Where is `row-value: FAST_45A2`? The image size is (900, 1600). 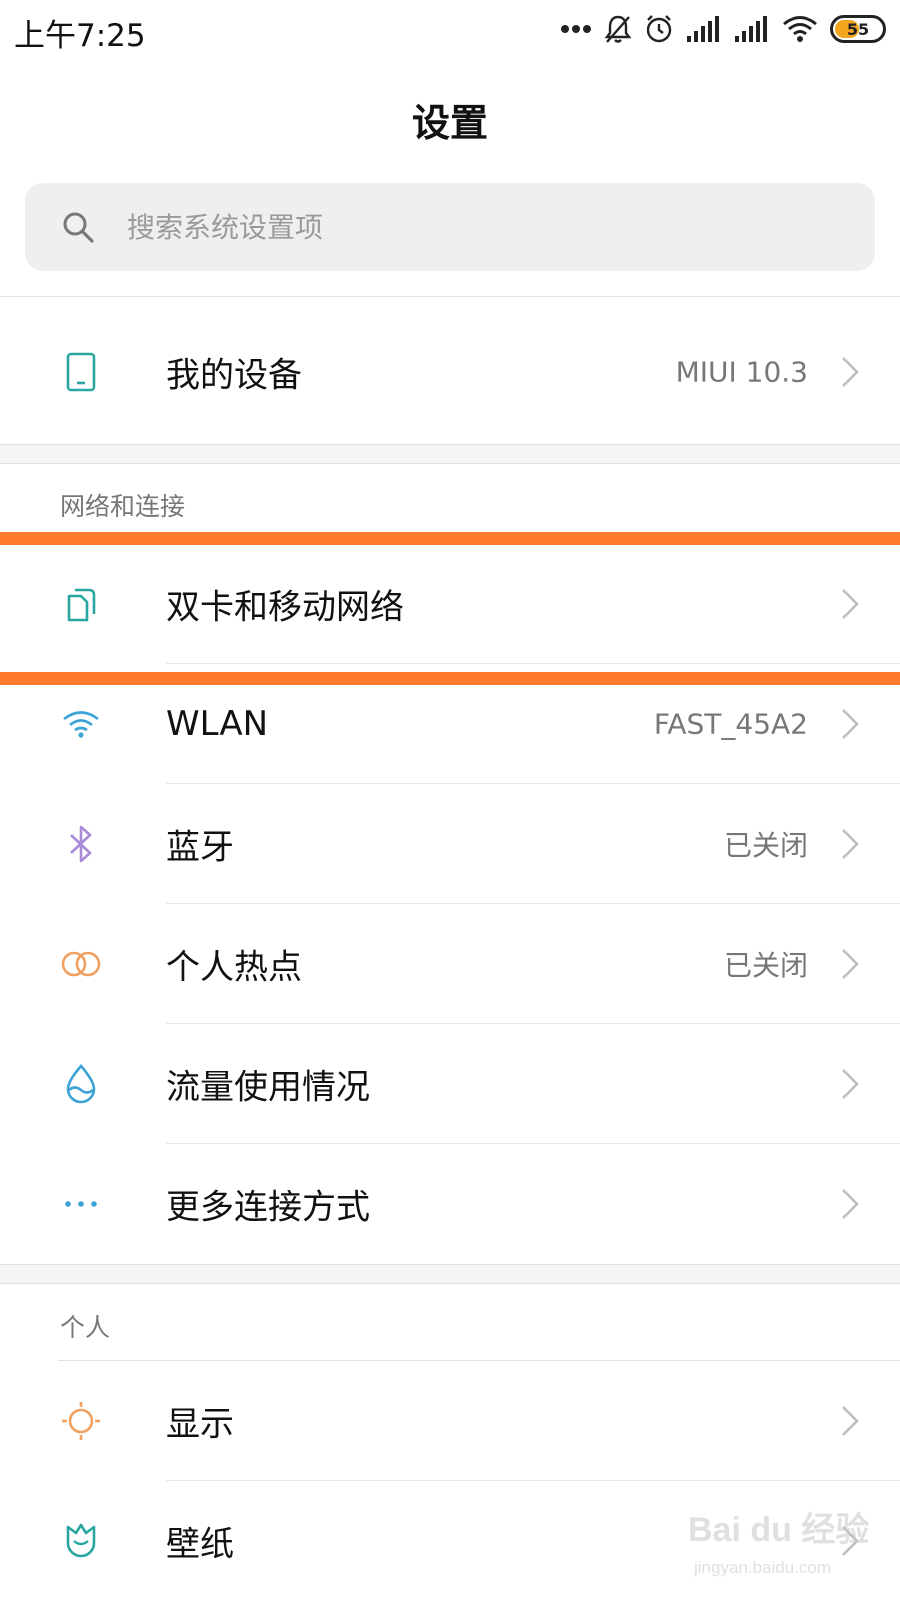
row-value: FAST_45A2 is located at coordinates (730, 724).